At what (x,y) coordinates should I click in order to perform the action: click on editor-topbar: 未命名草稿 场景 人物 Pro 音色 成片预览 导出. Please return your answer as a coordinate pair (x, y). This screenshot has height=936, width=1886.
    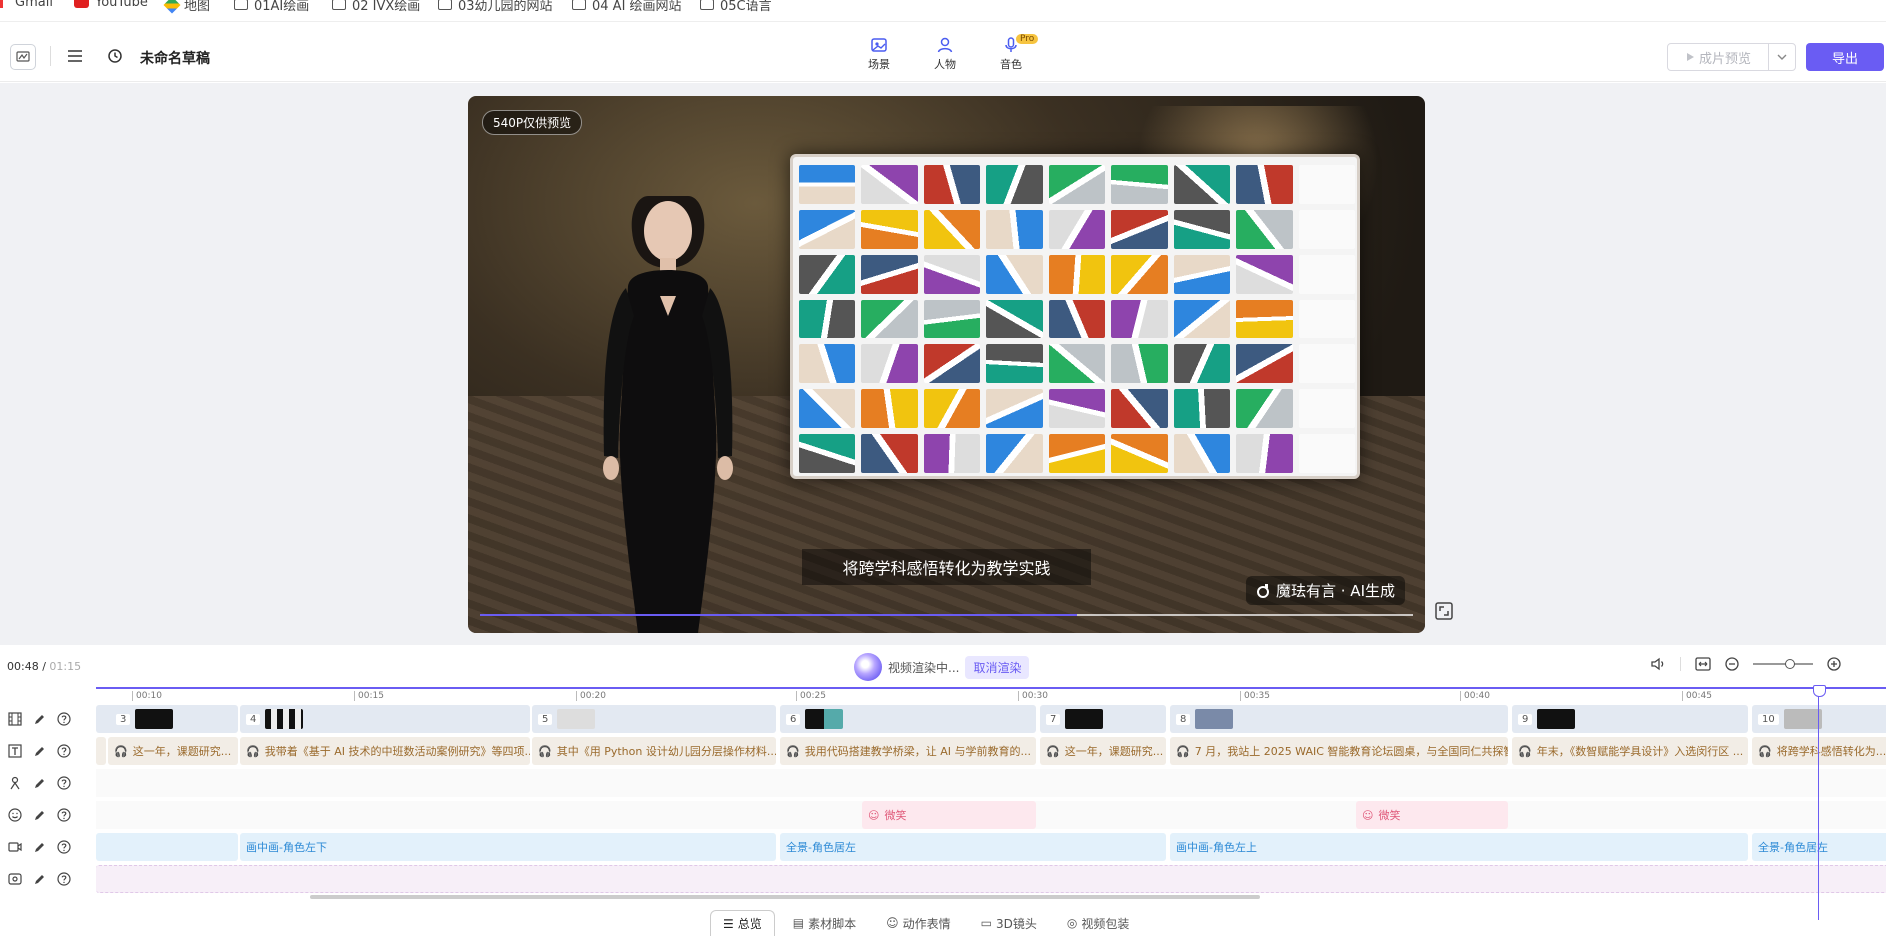
    Looking at the image, I should click on (943, 56).